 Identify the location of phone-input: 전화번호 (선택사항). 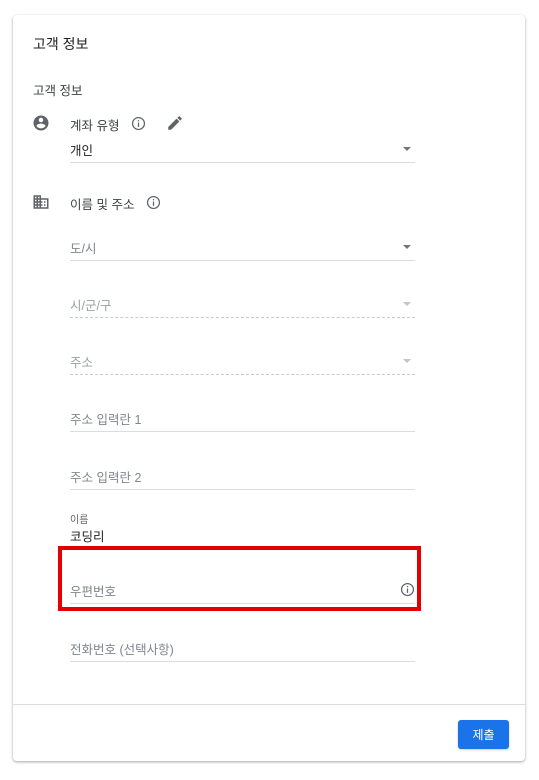
(242, 648).